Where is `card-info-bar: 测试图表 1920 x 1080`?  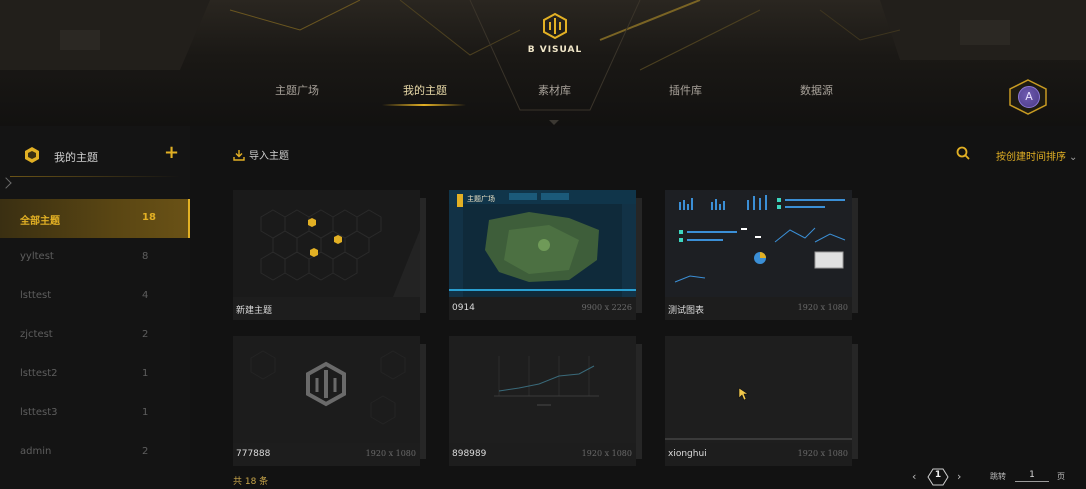
card-info-bar: 测试图表 1920 x 1080 is located at coordinates (758, 308).